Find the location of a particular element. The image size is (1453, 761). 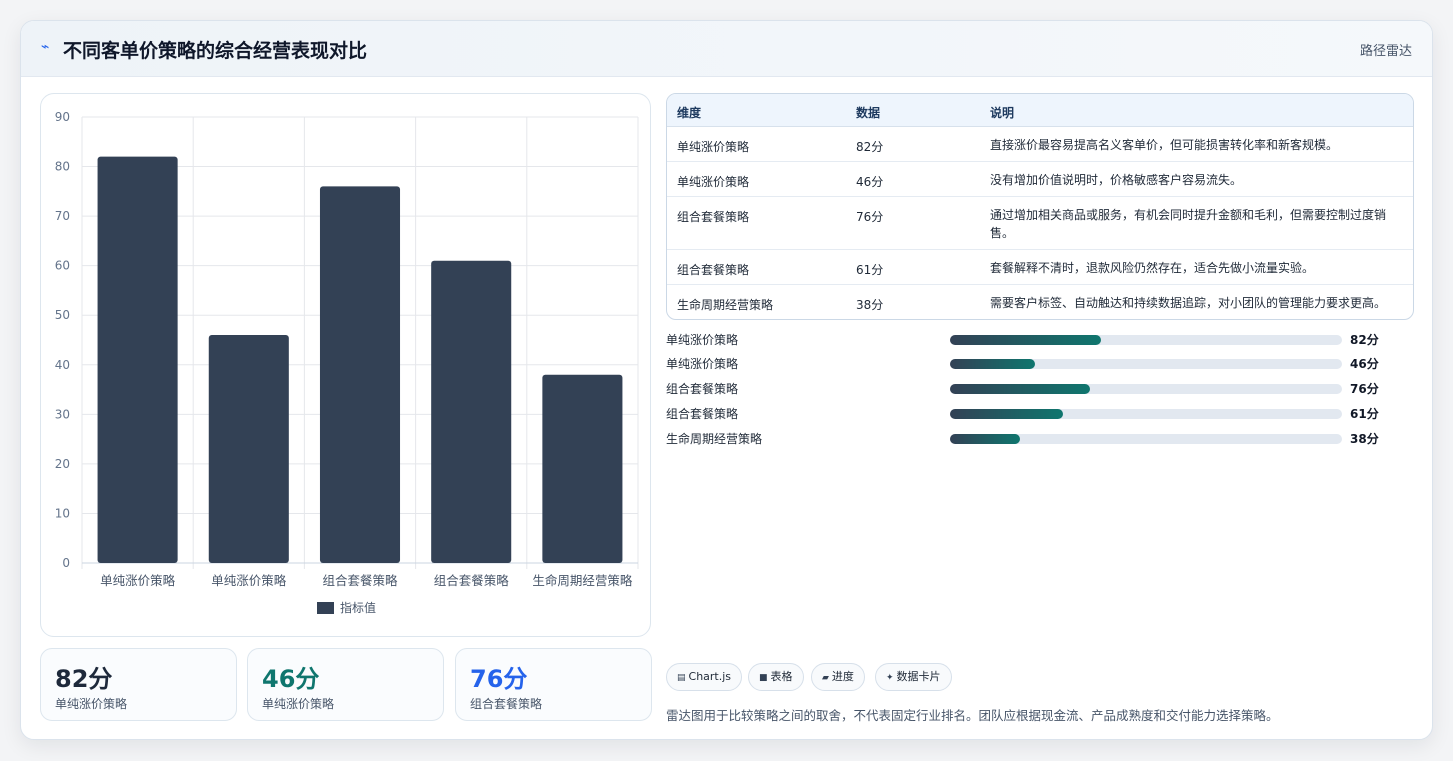

table-cell: 没有增加价值说明时，价格敏感客户容易流失。 is located at coordinates (1116, 180).